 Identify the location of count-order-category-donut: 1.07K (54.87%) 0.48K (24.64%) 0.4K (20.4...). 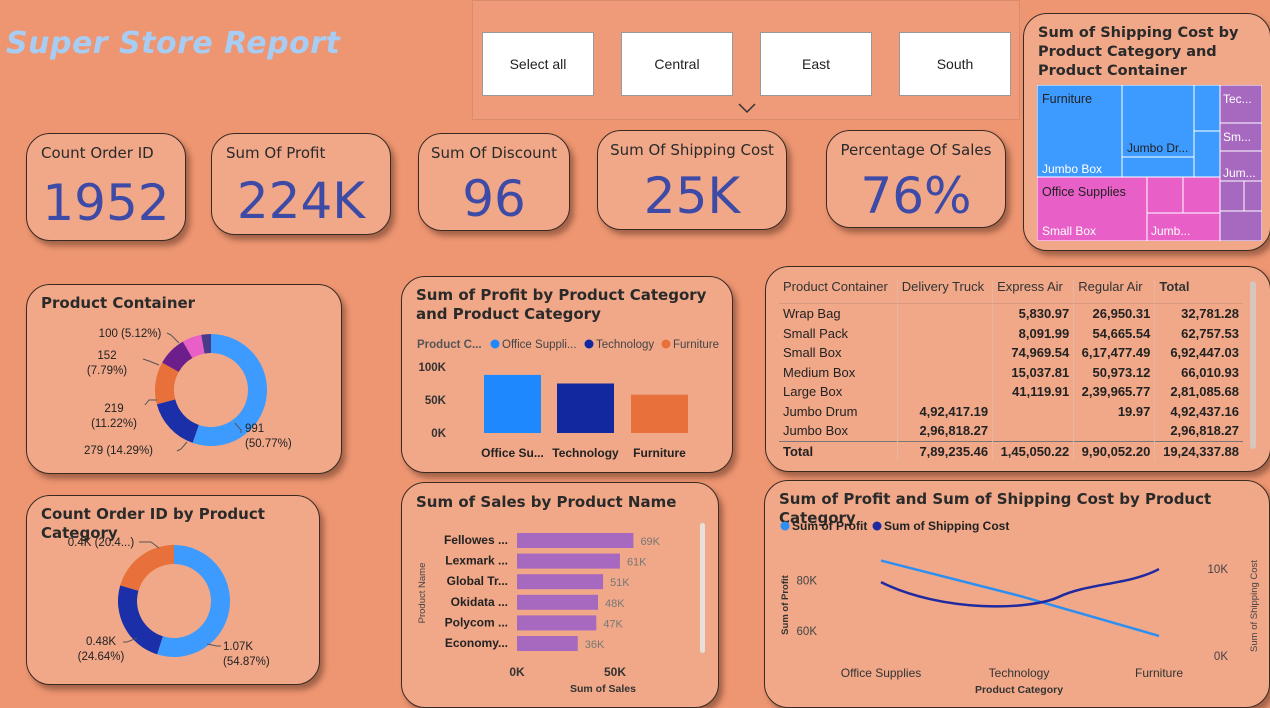
(173, 590).